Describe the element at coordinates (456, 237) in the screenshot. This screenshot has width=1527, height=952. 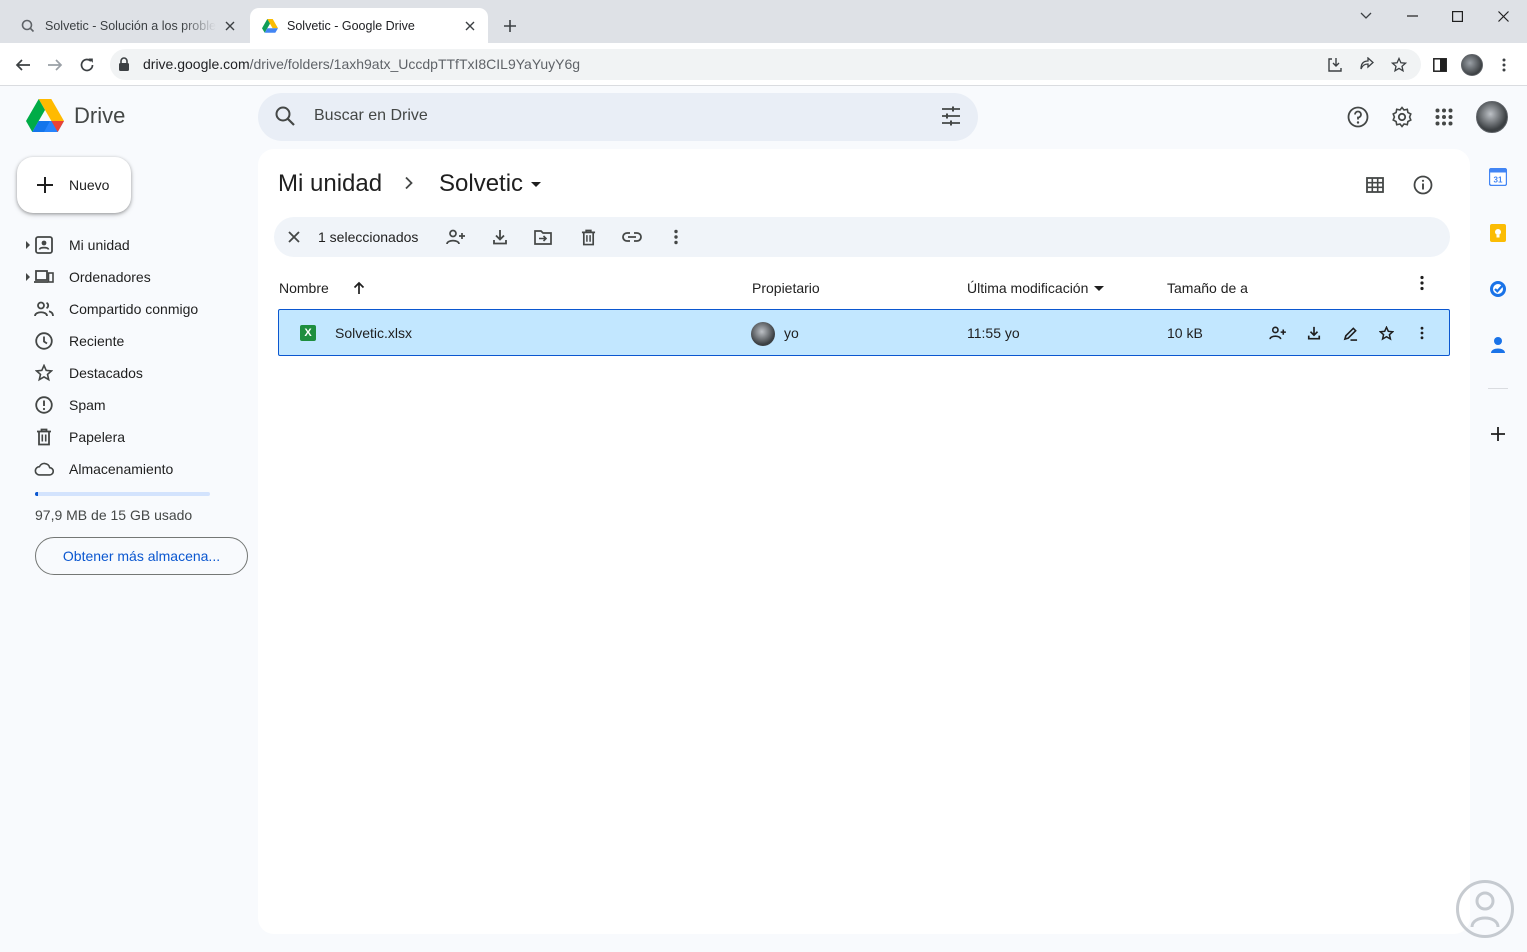
I see `share-add-person-icon` at that location.